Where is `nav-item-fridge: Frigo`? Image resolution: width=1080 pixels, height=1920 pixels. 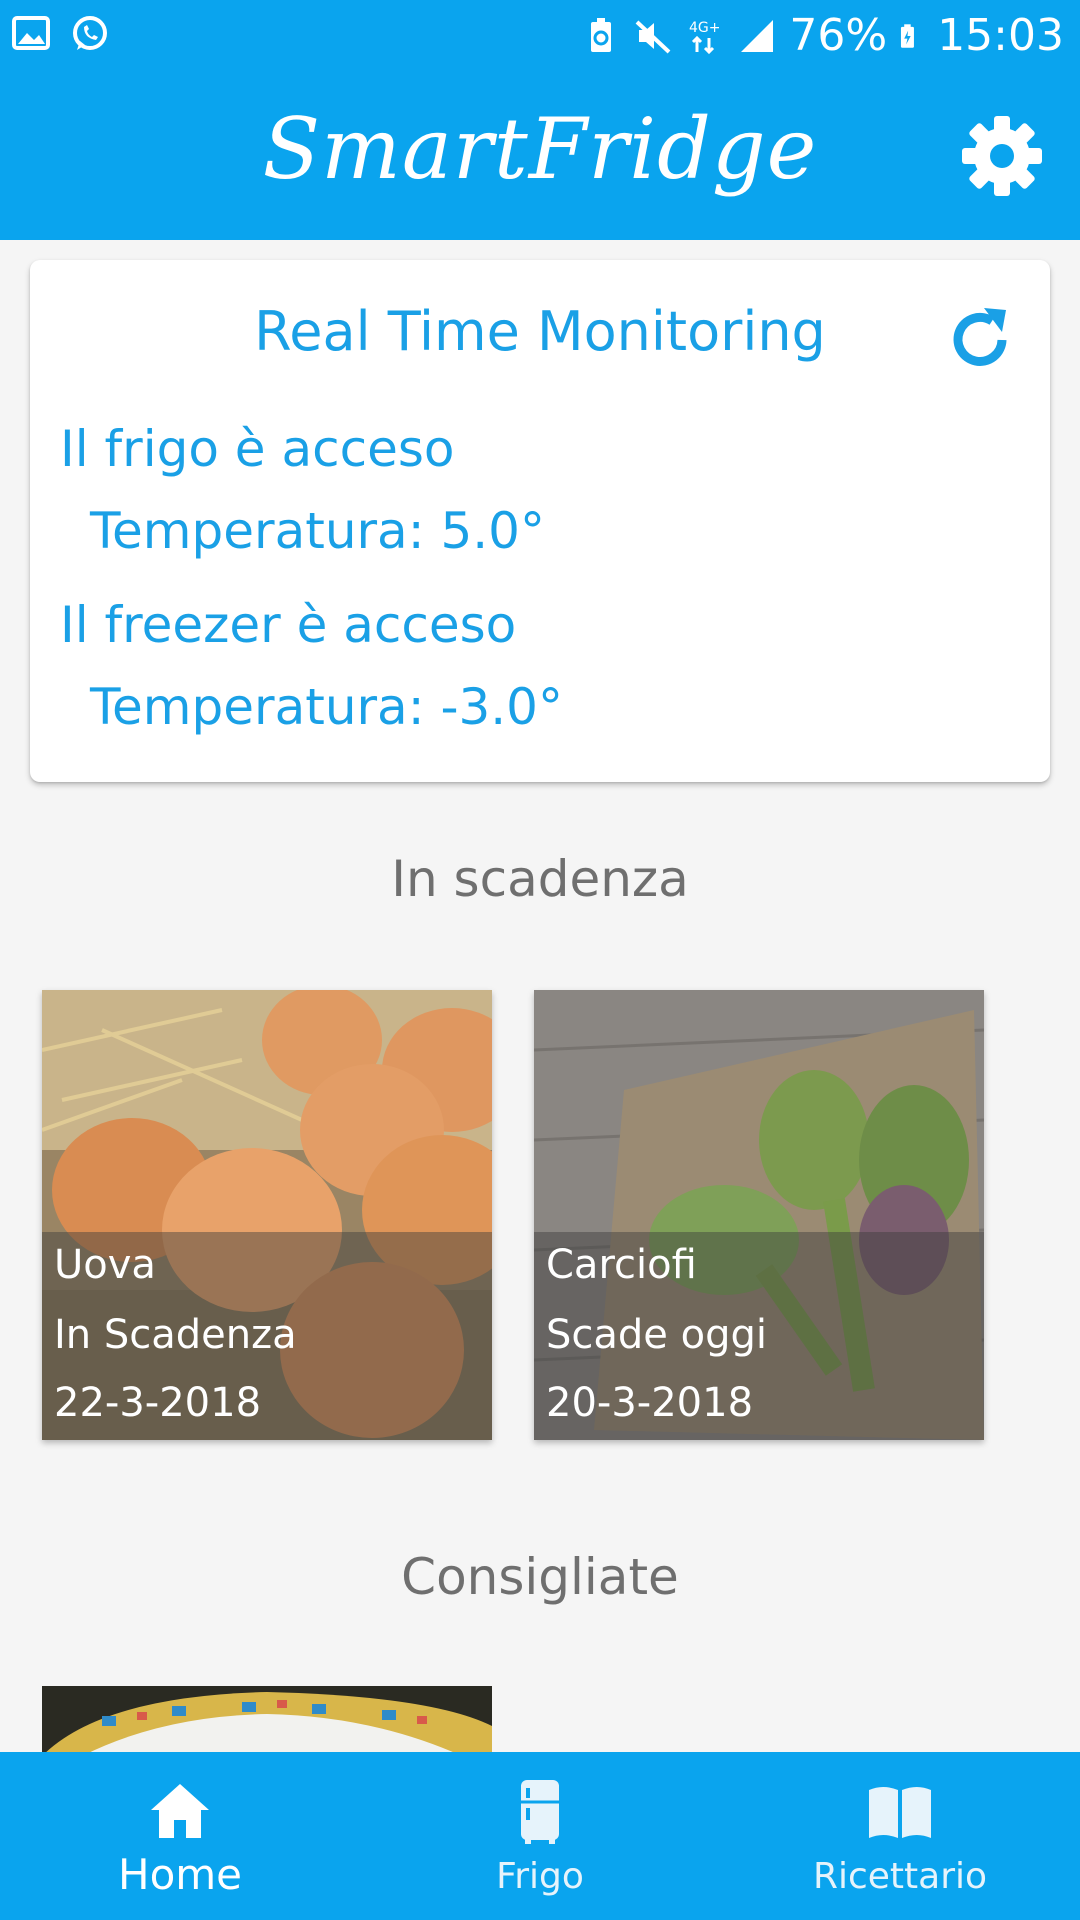 nav-item-fridge: Frigo is located at coordinates (540, 1836).